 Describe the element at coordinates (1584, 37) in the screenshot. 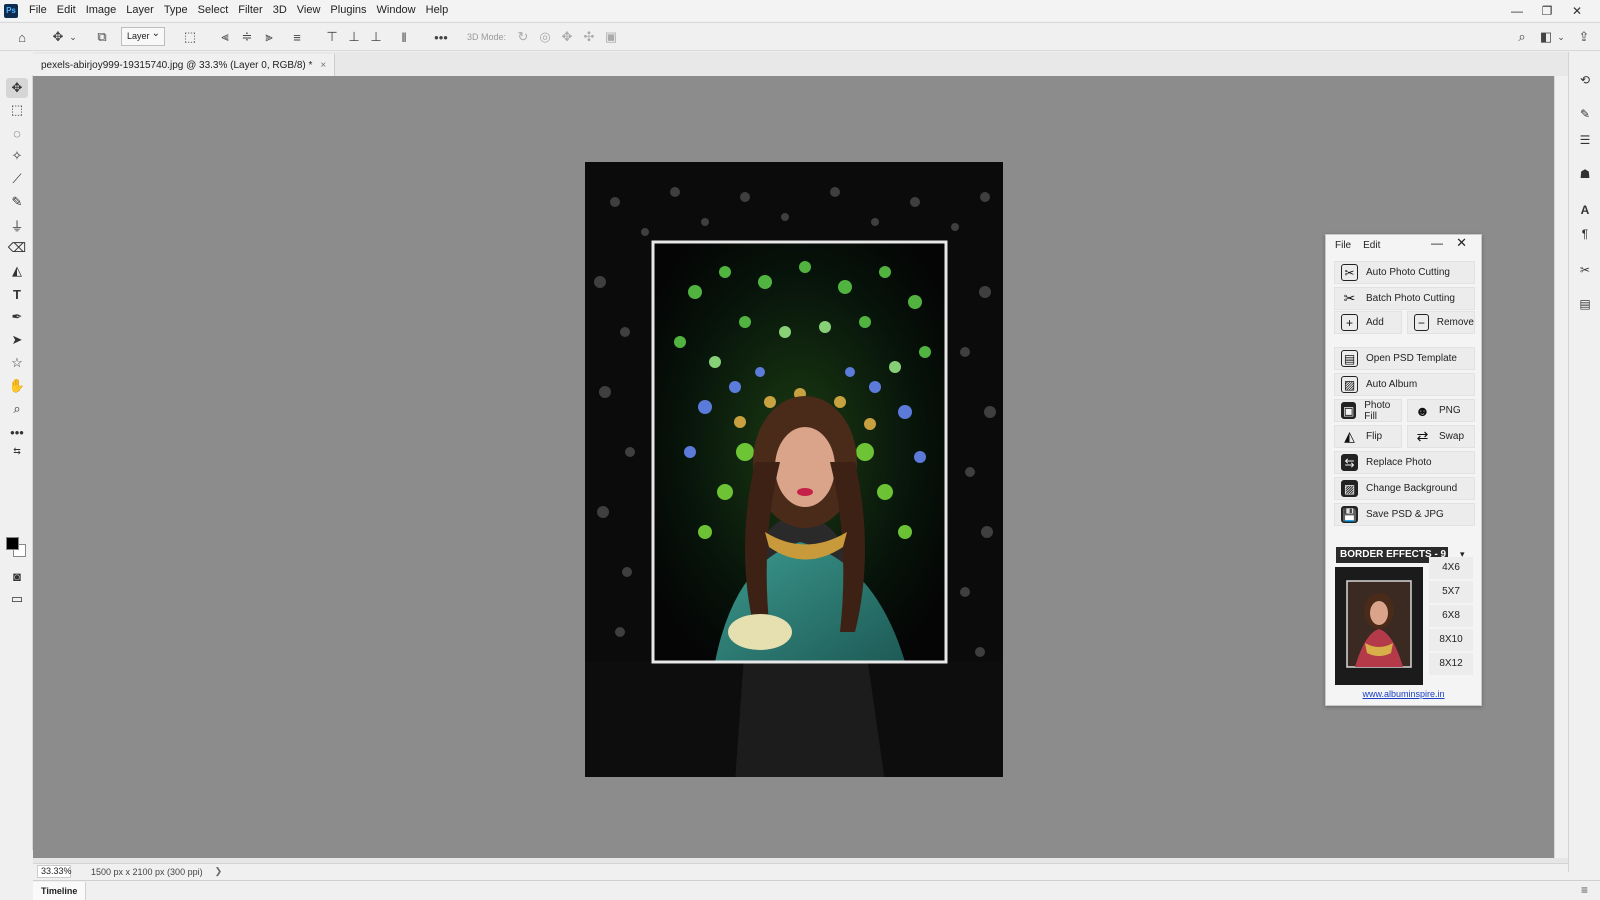

I see `share-icon: ⇪` at that location.